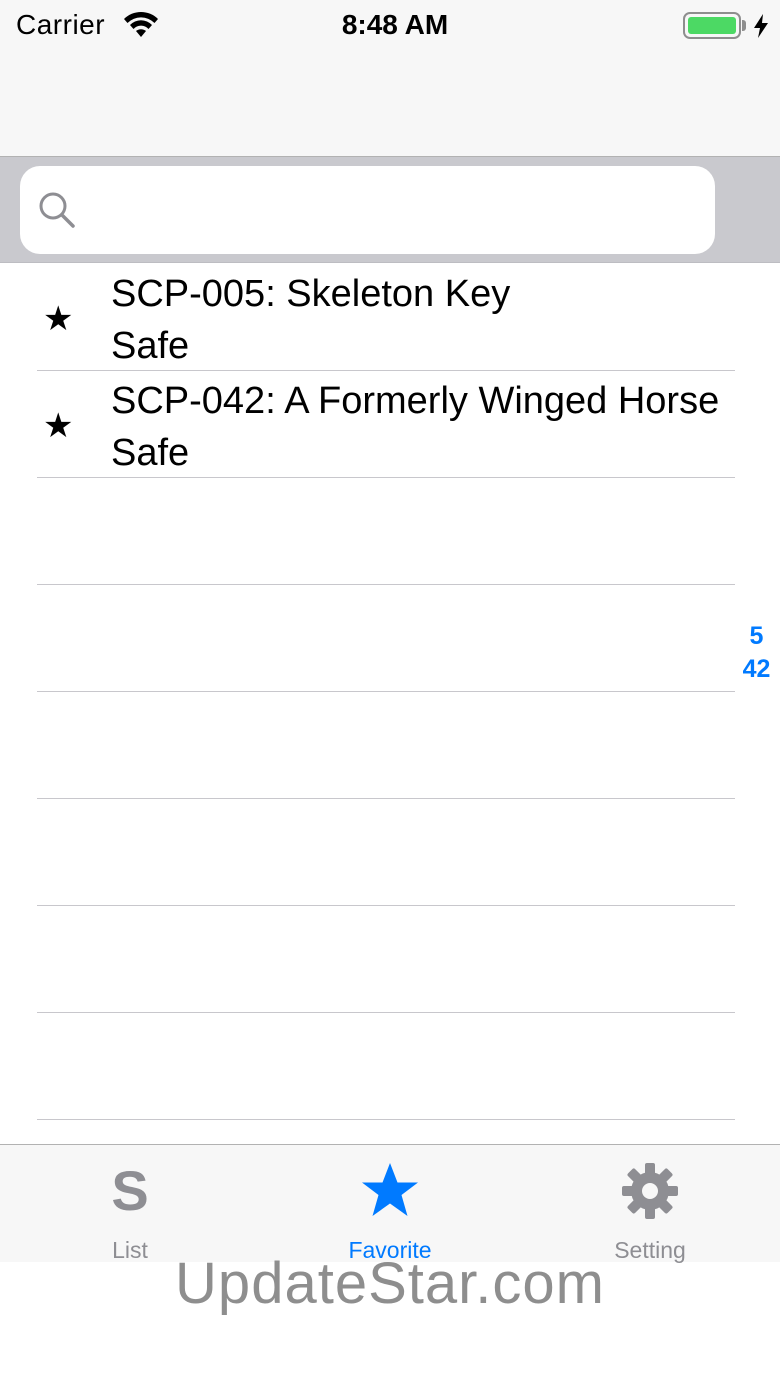 The height and width of the screenshot is (1387, 780). I want to click on tab-bar: S List Favorite Setting, so click(390, 1204).